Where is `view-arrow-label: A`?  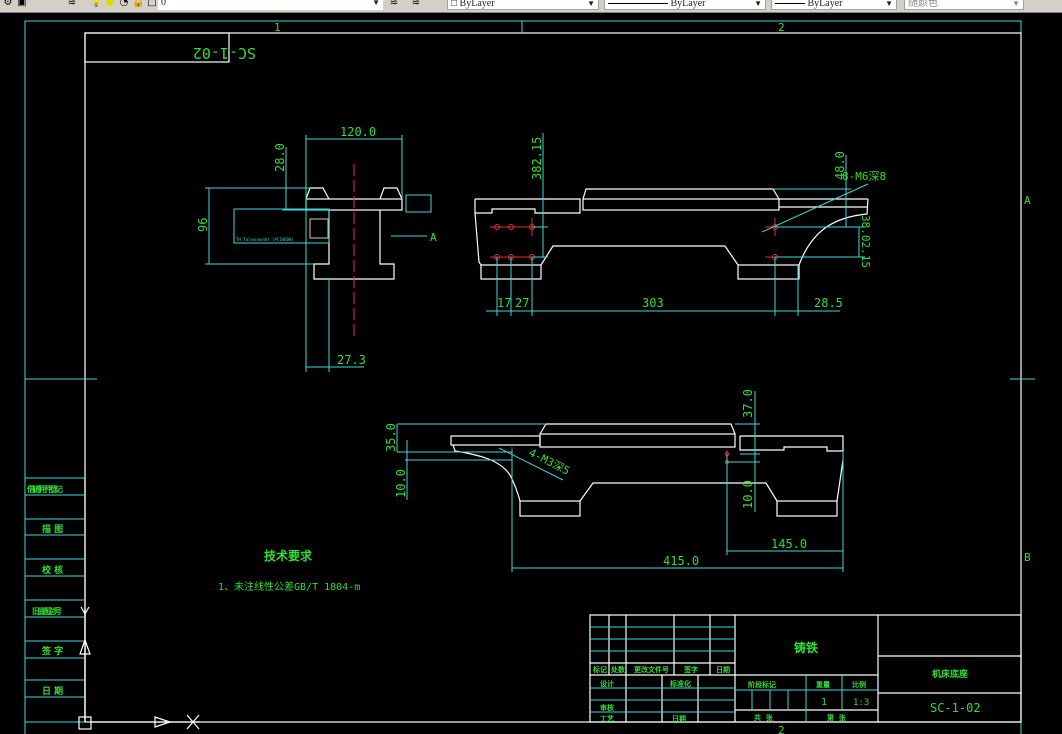
view-arrow-label: A is located at coordinates (433, 237).